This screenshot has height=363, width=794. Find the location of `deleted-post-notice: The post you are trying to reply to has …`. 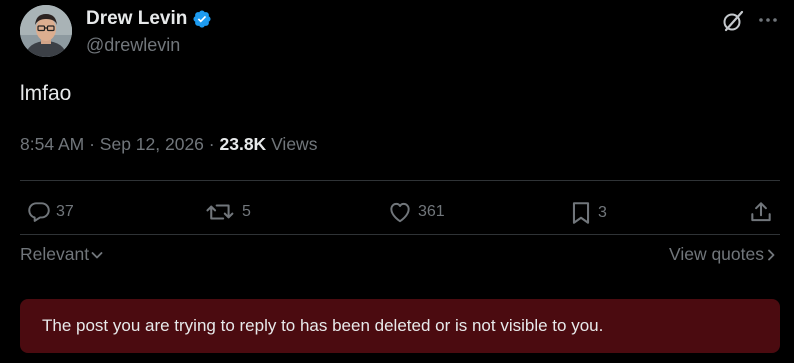

deleted-post-notice: The post you are trying to reply to has … is located at coordinates (400, 326).